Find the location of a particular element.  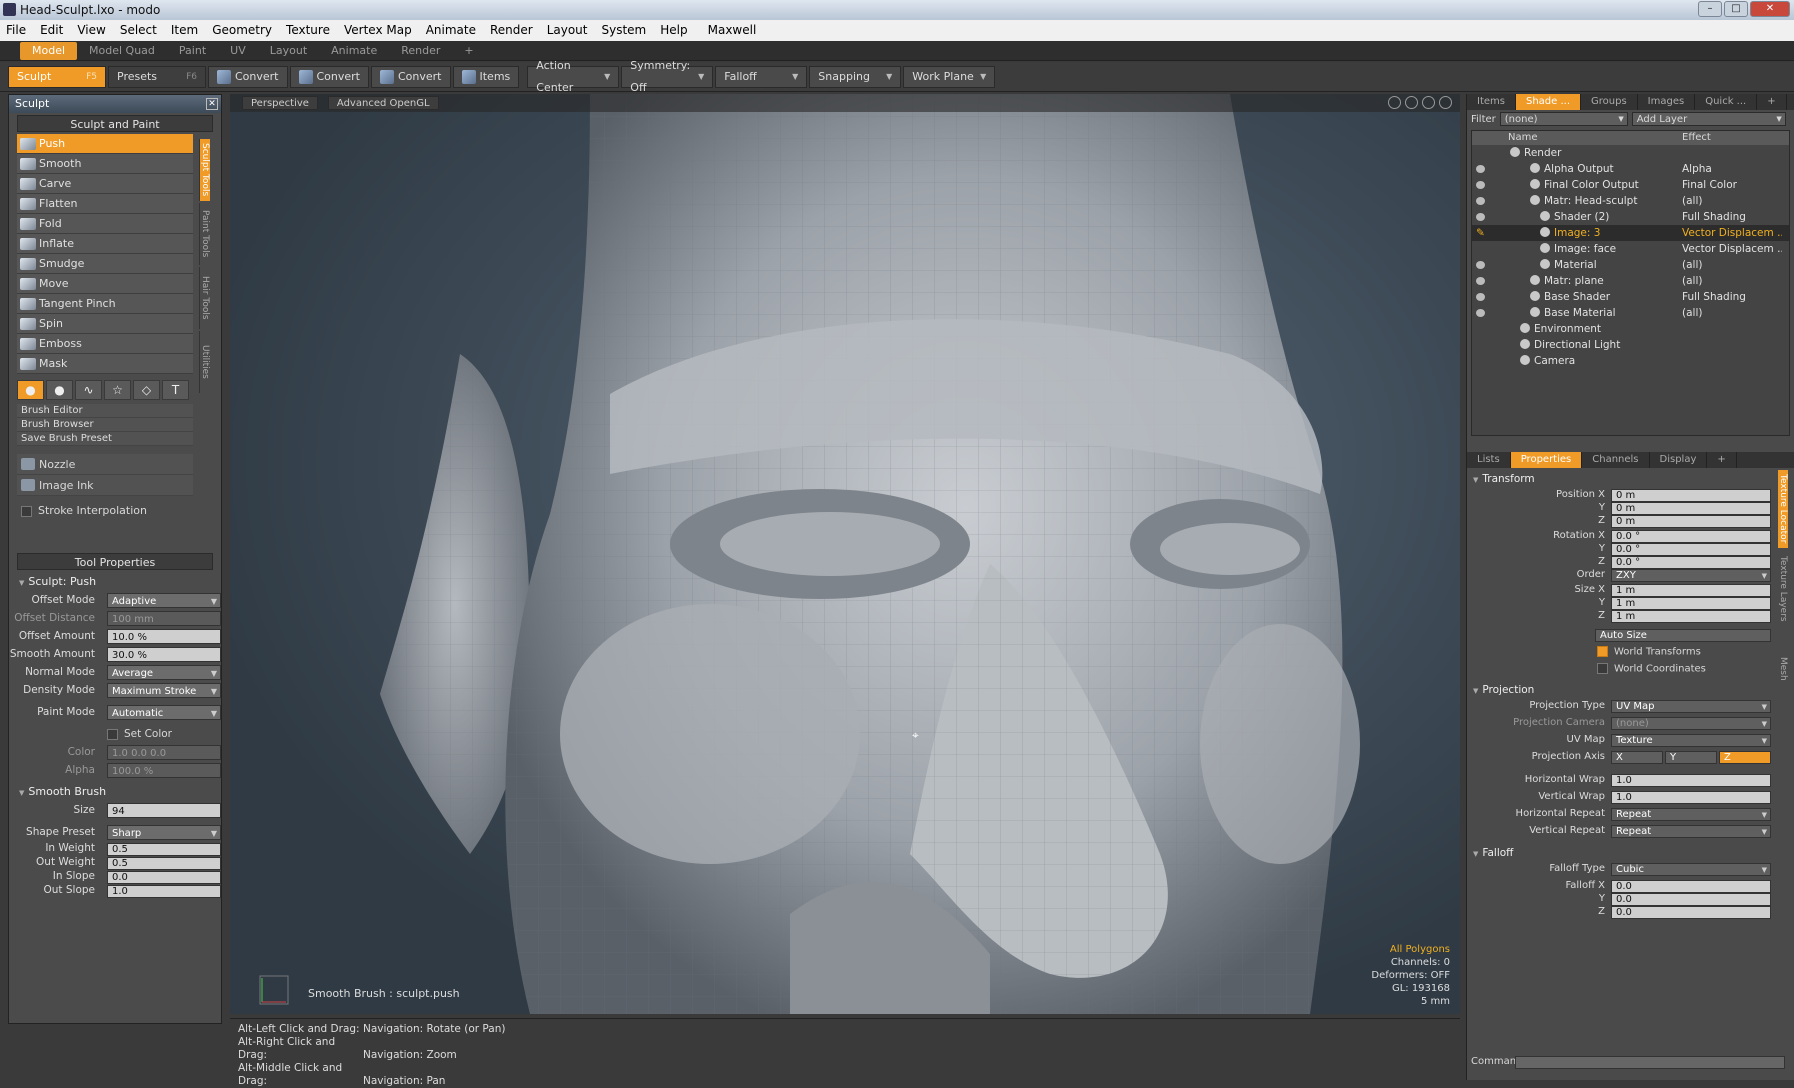

brush-browser-link: Brush Browser is located at coordinates (105, 425).